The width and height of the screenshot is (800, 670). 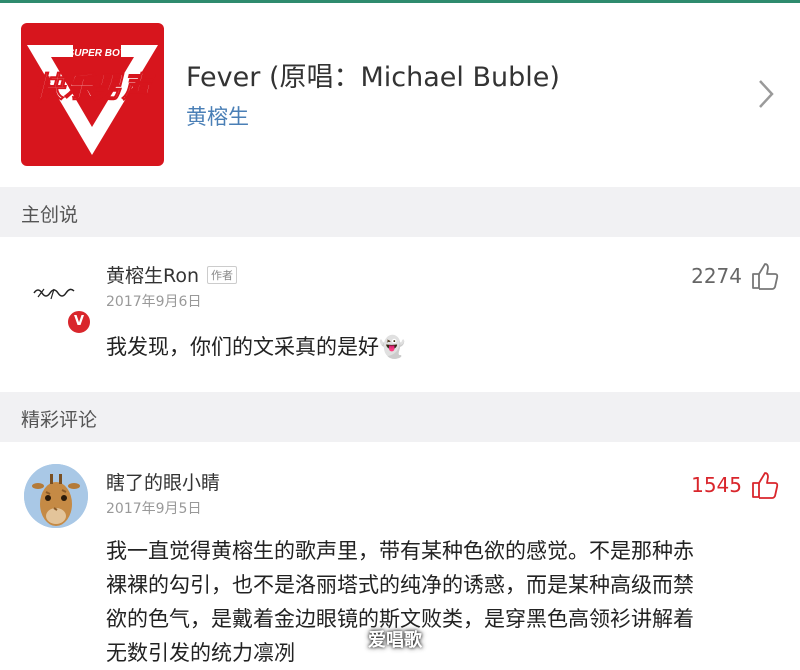 What do you see at coordinates (256, 347) in the screenshot?
I see `comment-text: 我发现，你们的文采真的是好👻` at bounding box center [256, 347].